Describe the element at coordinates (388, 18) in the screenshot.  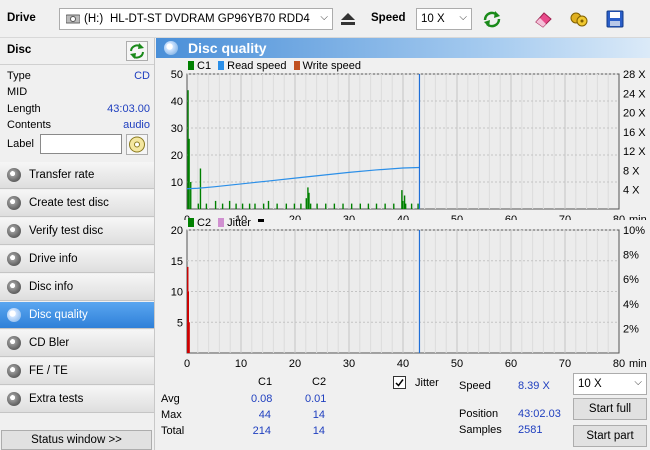
I see `speed-label: Speed` at that location.